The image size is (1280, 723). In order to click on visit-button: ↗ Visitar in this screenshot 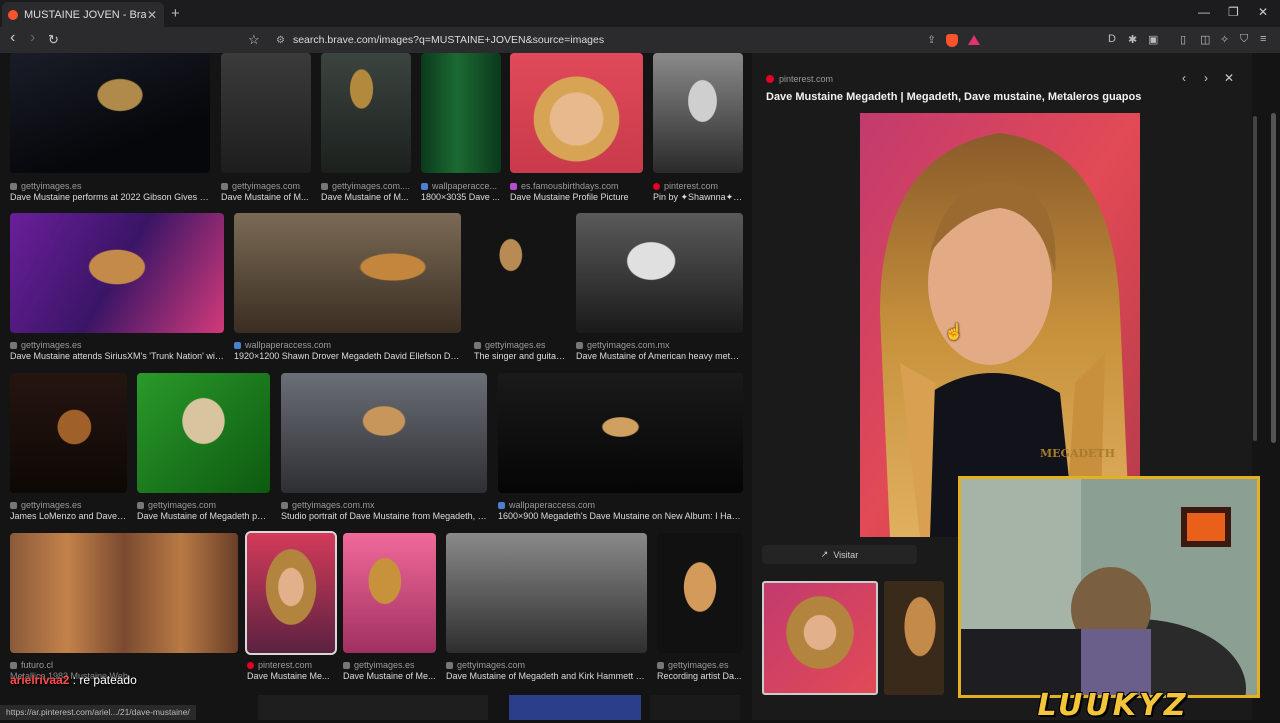, I will do `click(839, 554)`.